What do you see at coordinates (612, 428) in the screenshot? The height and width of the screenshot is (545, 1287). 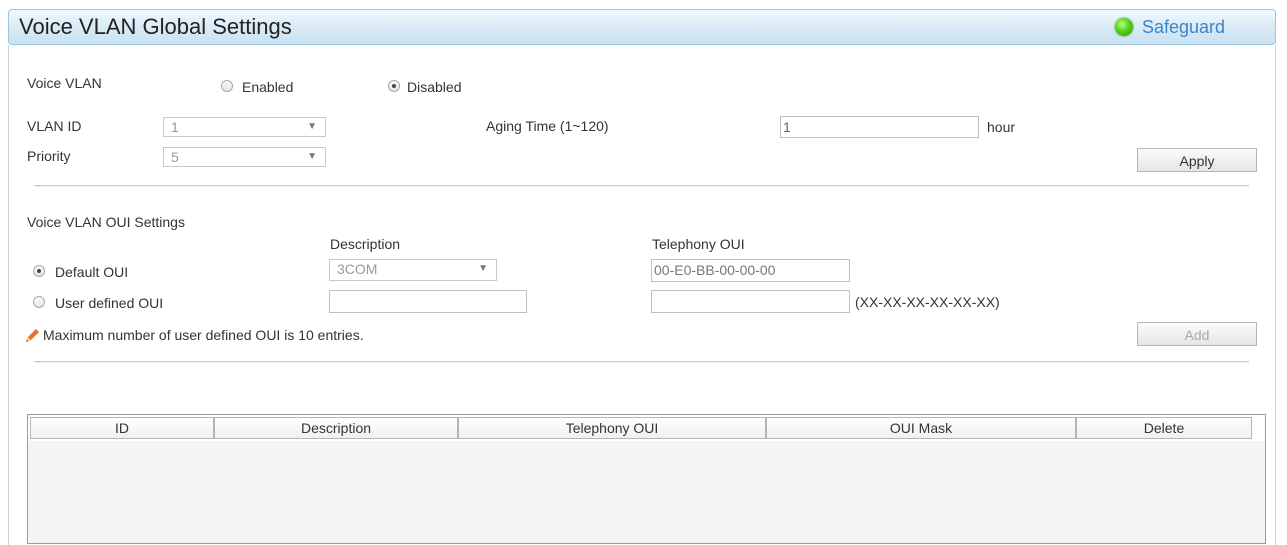 I see `column-header-telephony-oui: Telephony OUI` at bounding box center [612, 428].